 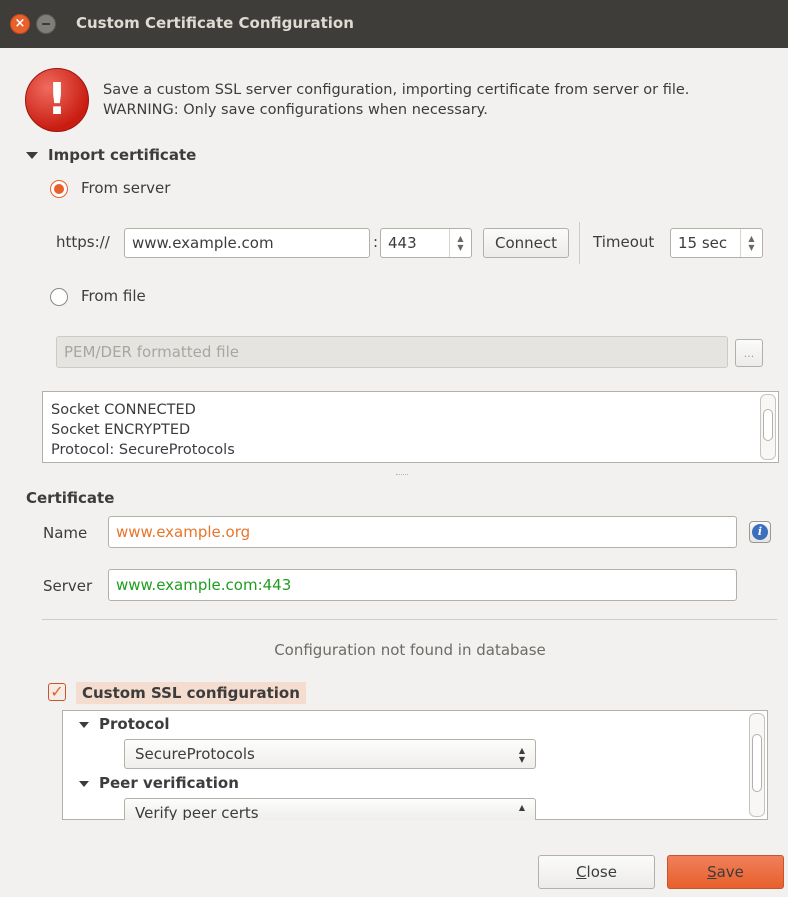 What do you see at coordinates (330, 754) in the screenshot?
I see `protocol-select: SecureProtocols ▲ ▼` at bounding box center [330, 754].